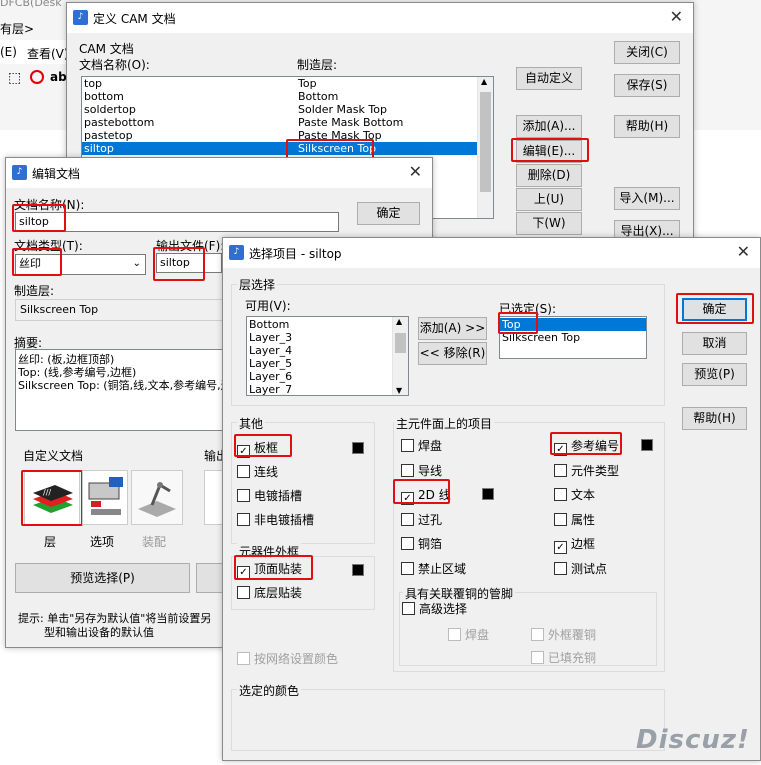  What do you see at coordinates (327, 324) in the screenshot?
I see `available-layer-item: Bottom` at bounding box center [327, 324].